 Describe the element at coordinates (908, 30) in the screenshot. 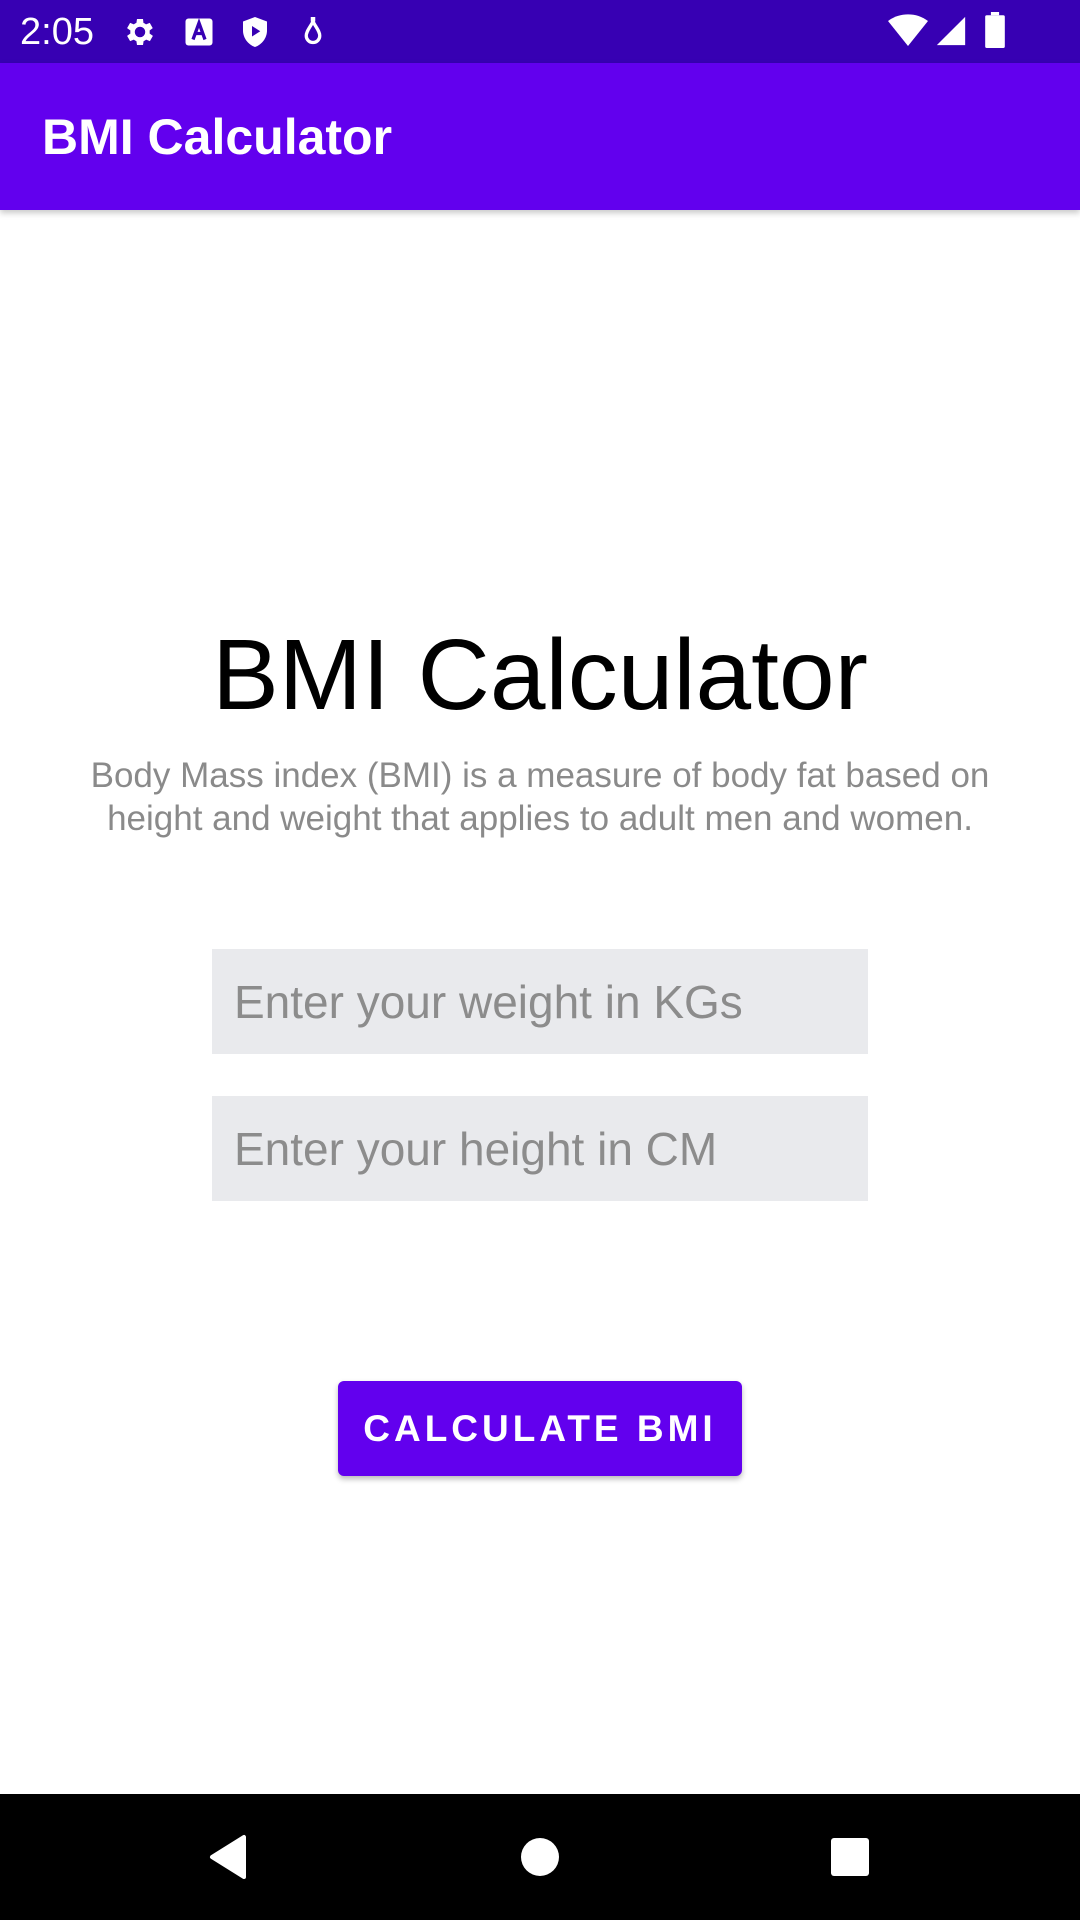

I see `wifi-icon` at that location.